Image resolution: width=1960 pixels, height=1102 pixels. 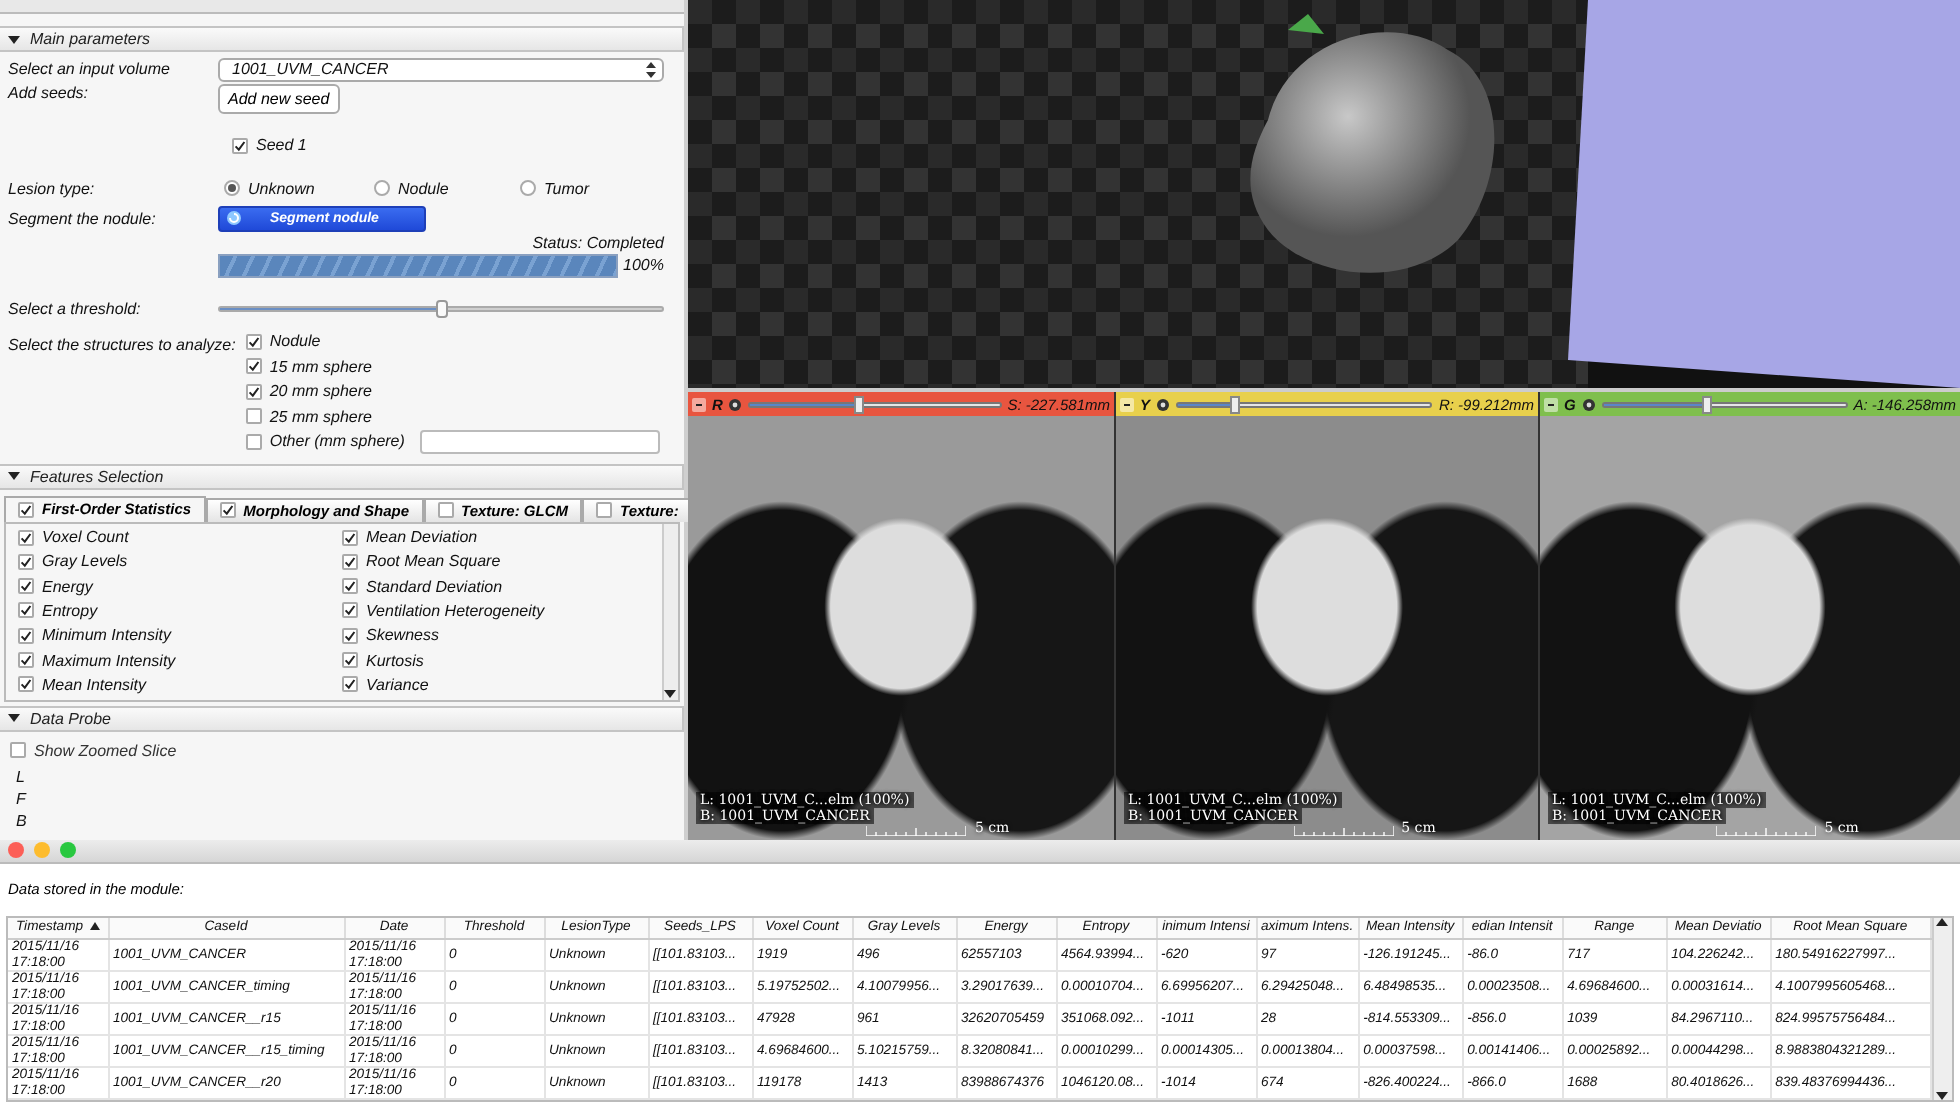 I want to click on checkbox-label: Variance, so click(x=397, y=684).